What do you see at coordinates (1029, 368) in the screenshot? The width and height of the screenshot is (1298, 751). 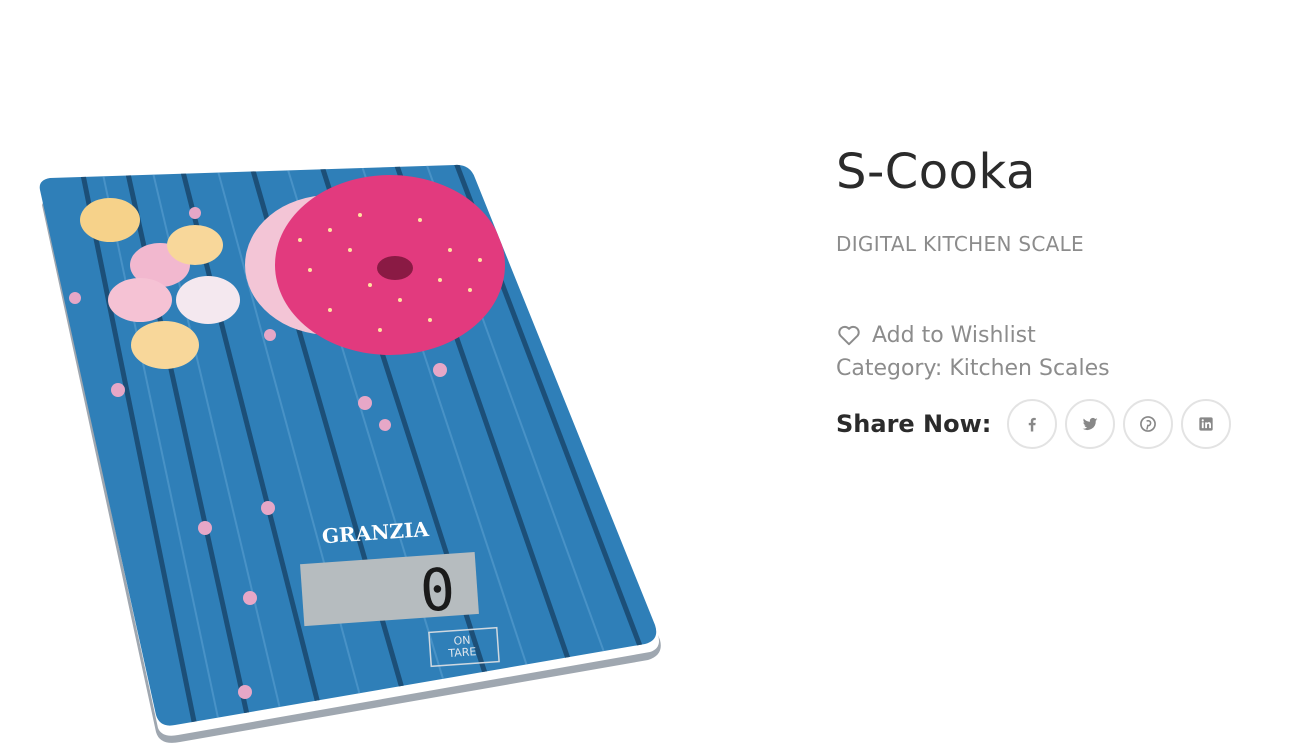 I see `category-link: Kitchen Scales` at bounding box center [1029, 368].